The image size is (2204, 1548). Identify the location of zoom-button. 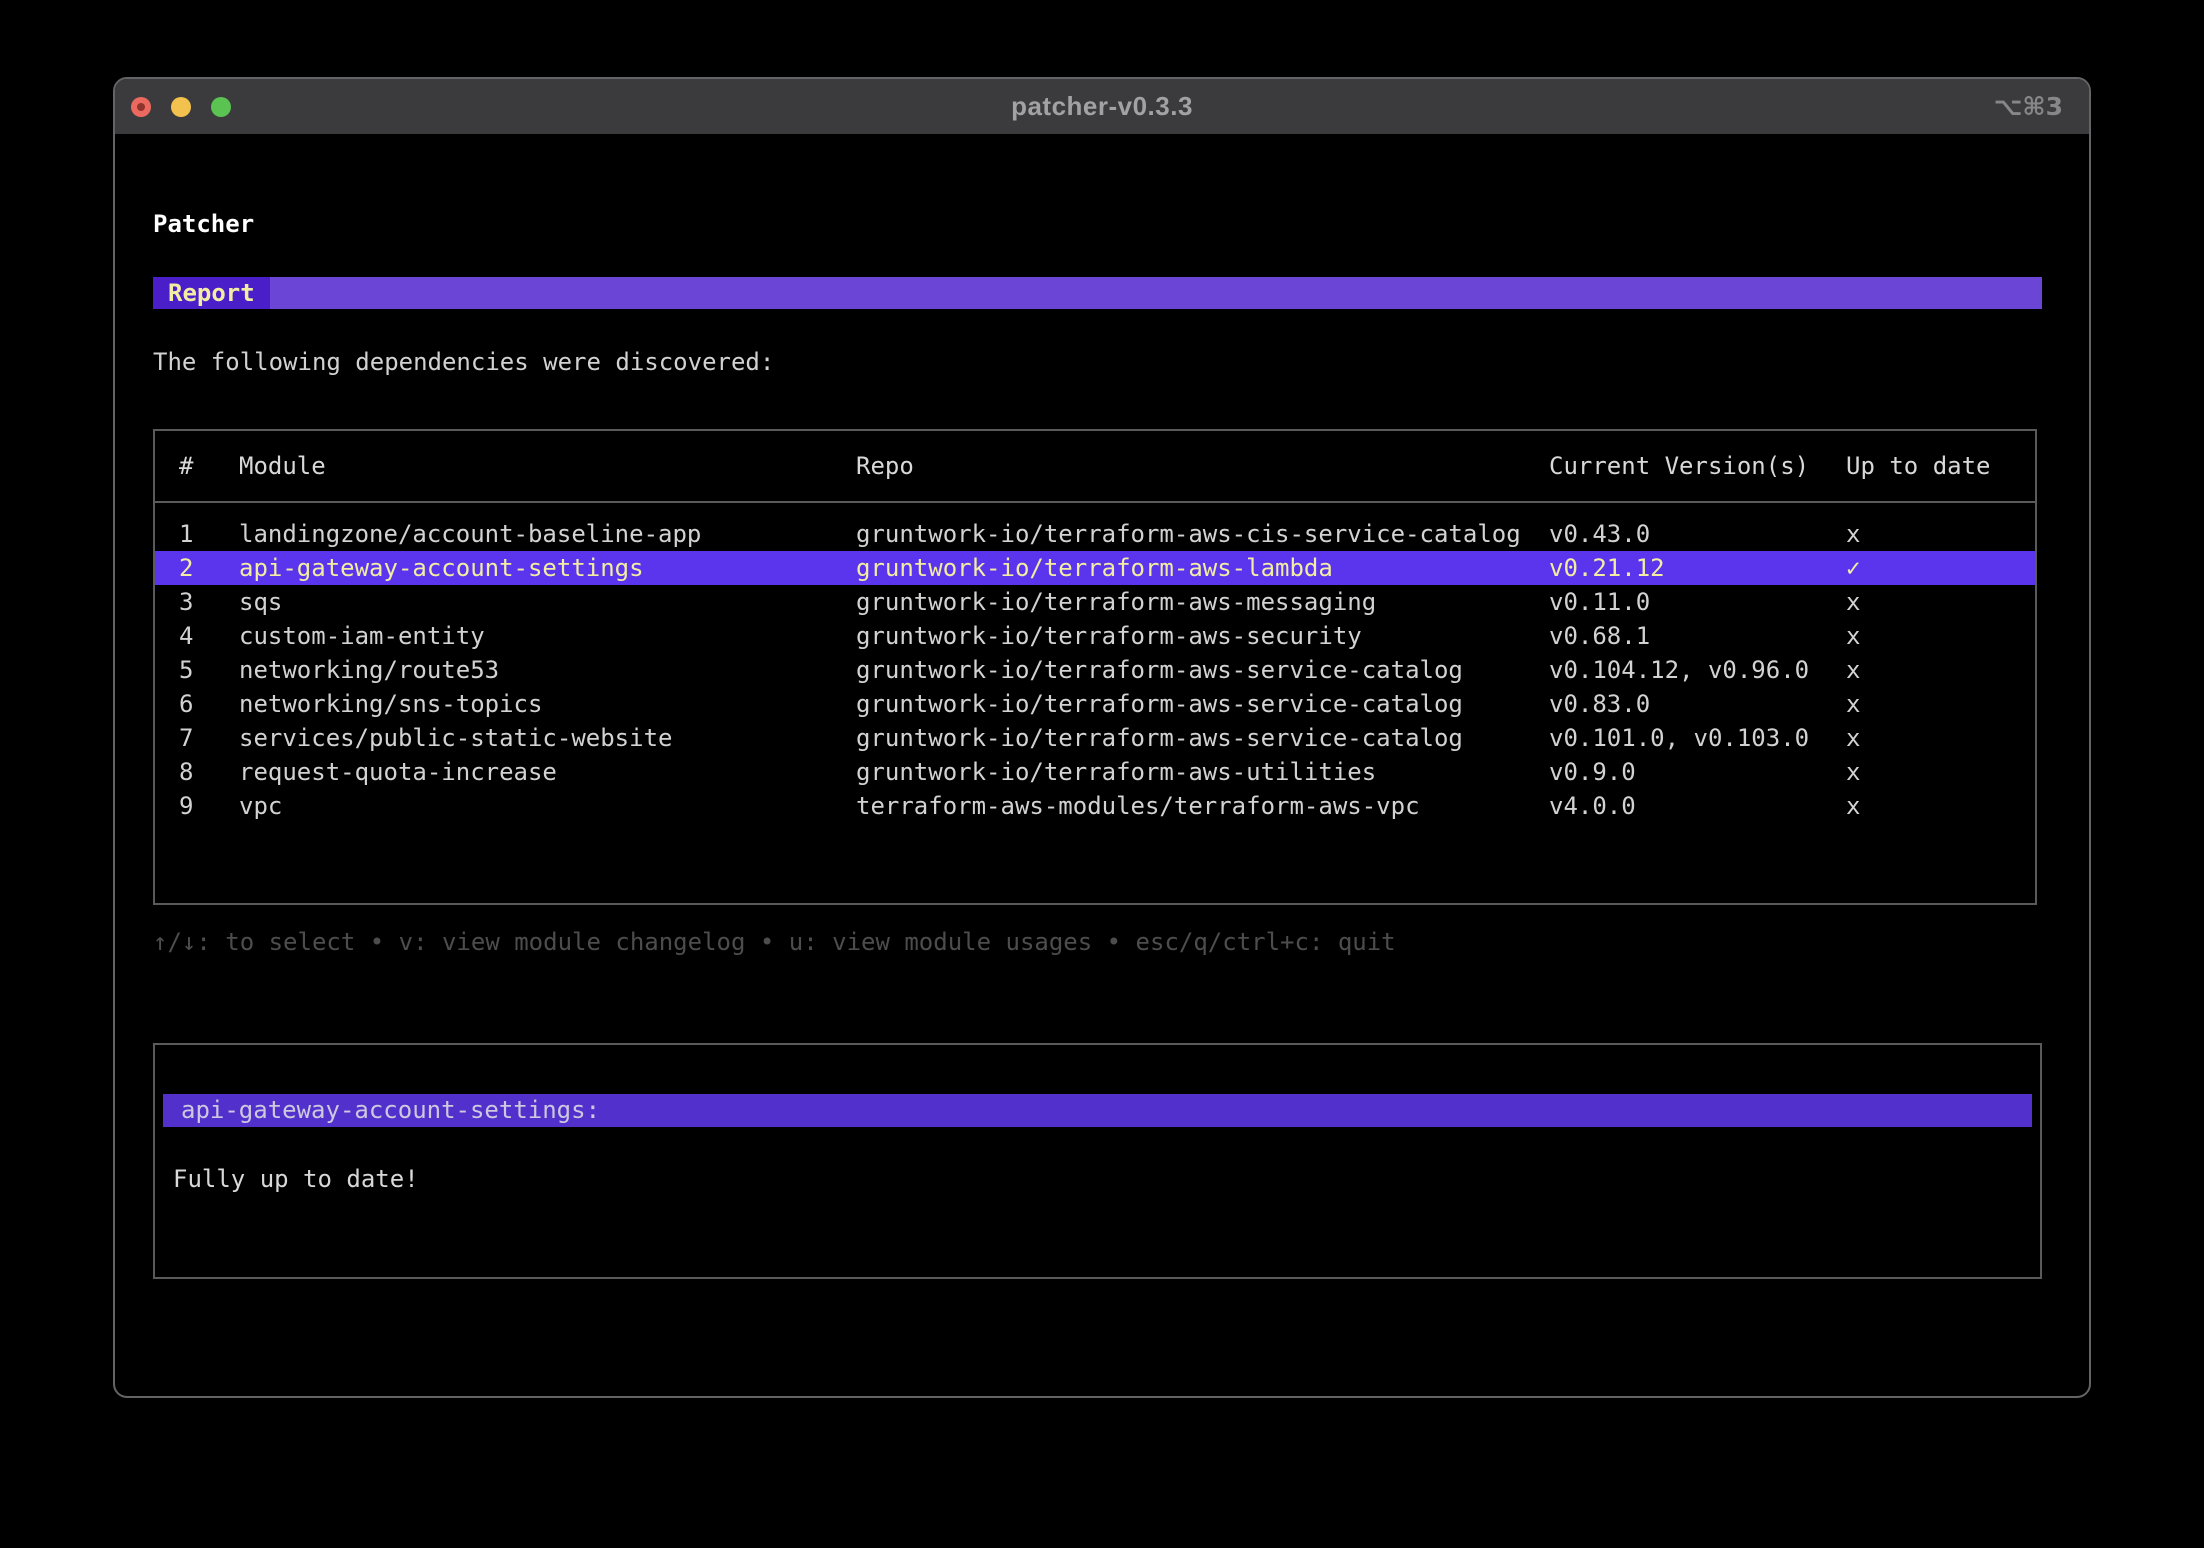
(221, 106).